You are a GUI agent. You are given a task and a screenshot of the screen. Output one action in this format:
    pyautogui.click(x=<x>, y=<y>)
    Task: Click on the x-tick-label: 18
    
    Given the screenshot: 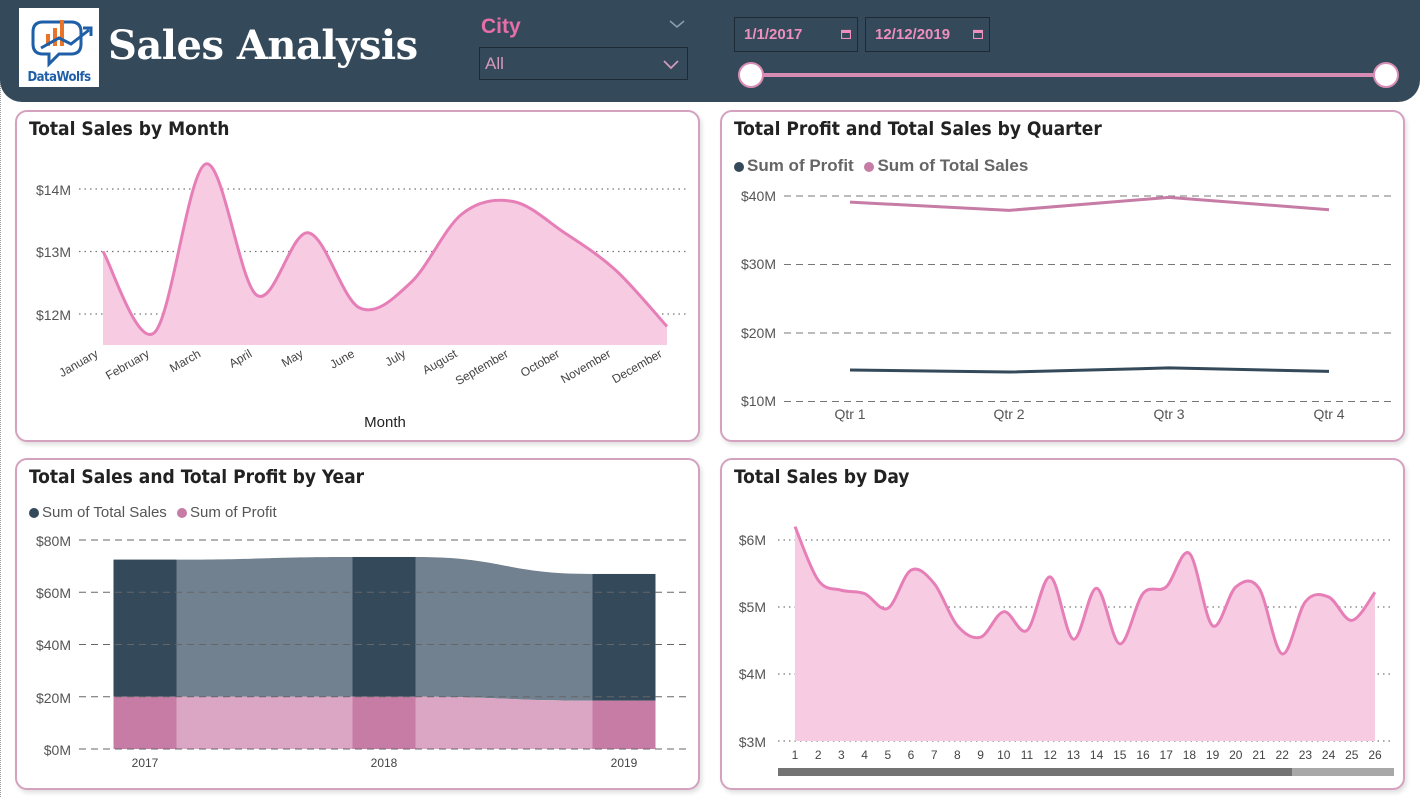 What is the action you would take?
    pyautogui.click(x=1190, y=755)
    